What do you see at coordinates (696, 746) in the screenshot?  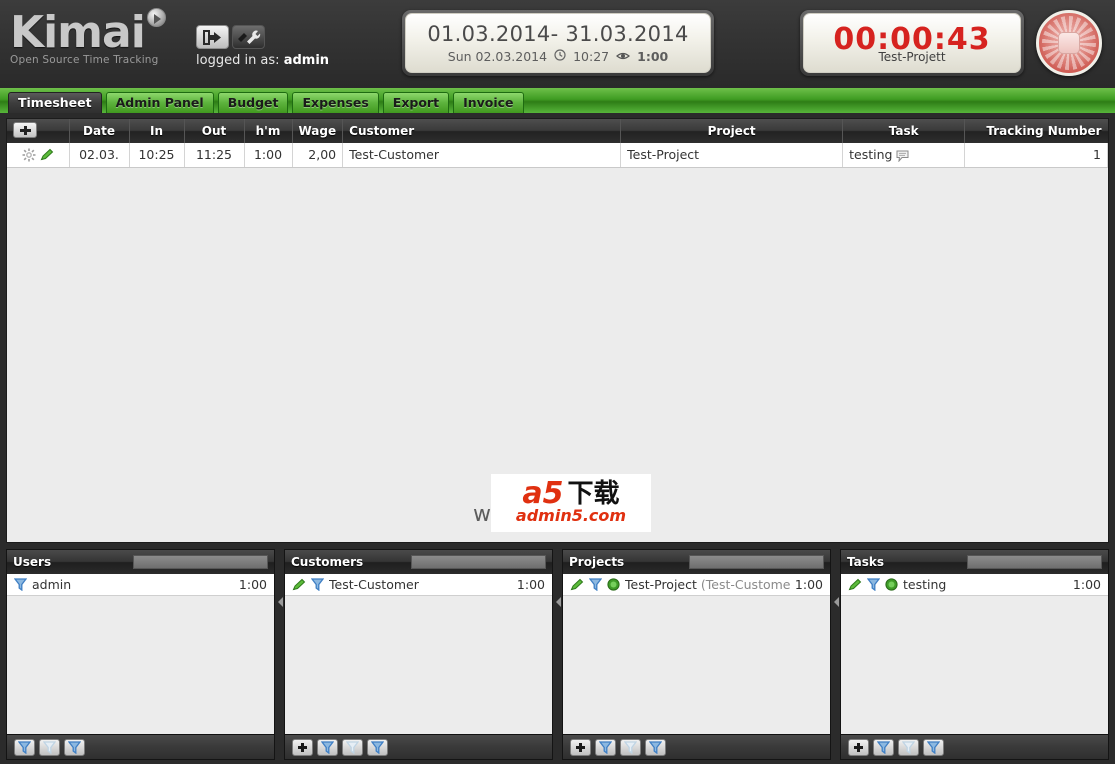 I see `panel-footer-projects` at bounding box center [696, 746].